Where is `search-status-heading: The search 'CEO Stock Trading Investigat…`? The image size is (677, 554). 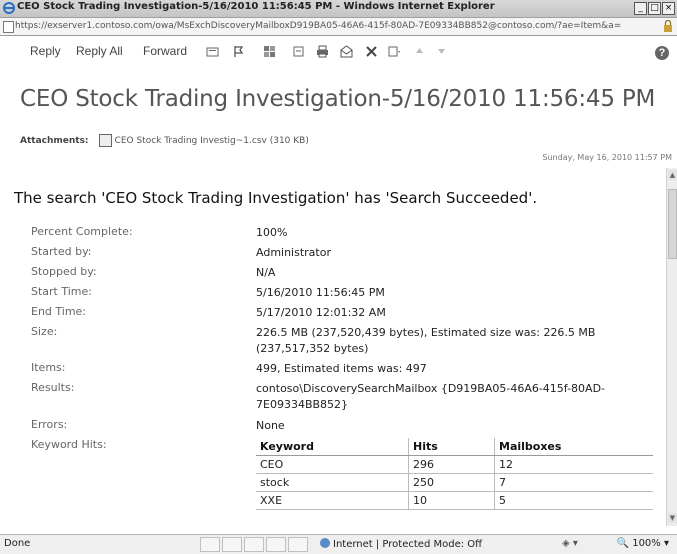 search-status-heading: The search 'CEO Stock Trading Investigat… is located at coordinates (276, 198).